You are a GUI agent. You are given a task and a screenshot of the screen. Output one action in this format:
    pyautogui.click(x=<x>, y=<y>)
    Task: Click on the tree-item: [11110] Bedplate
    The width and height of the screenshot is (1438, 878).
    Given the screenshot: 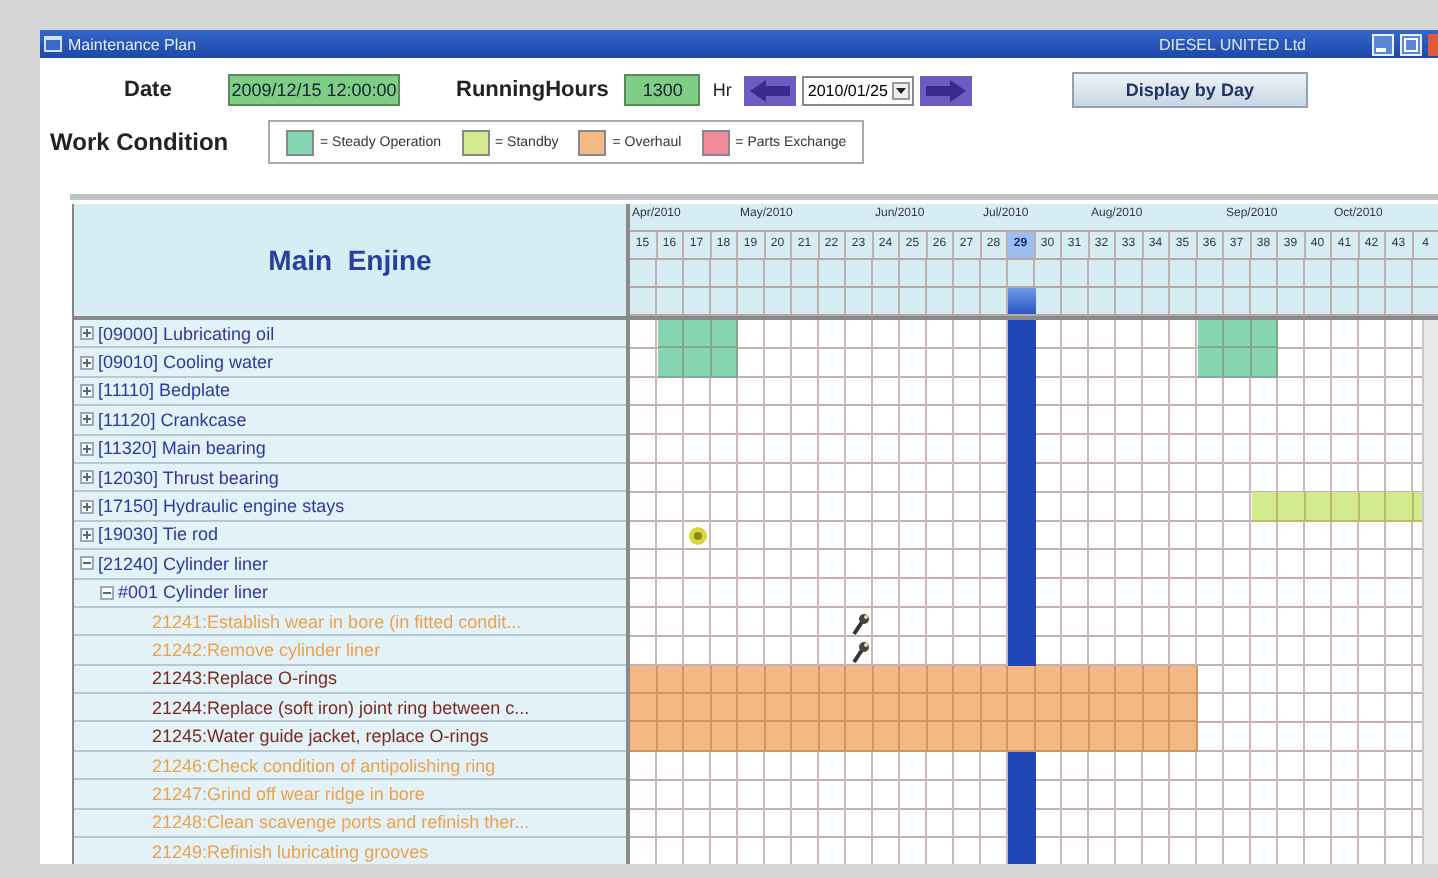 What is the action you would take?
    pyautogui.click(x=164, y=390)
    